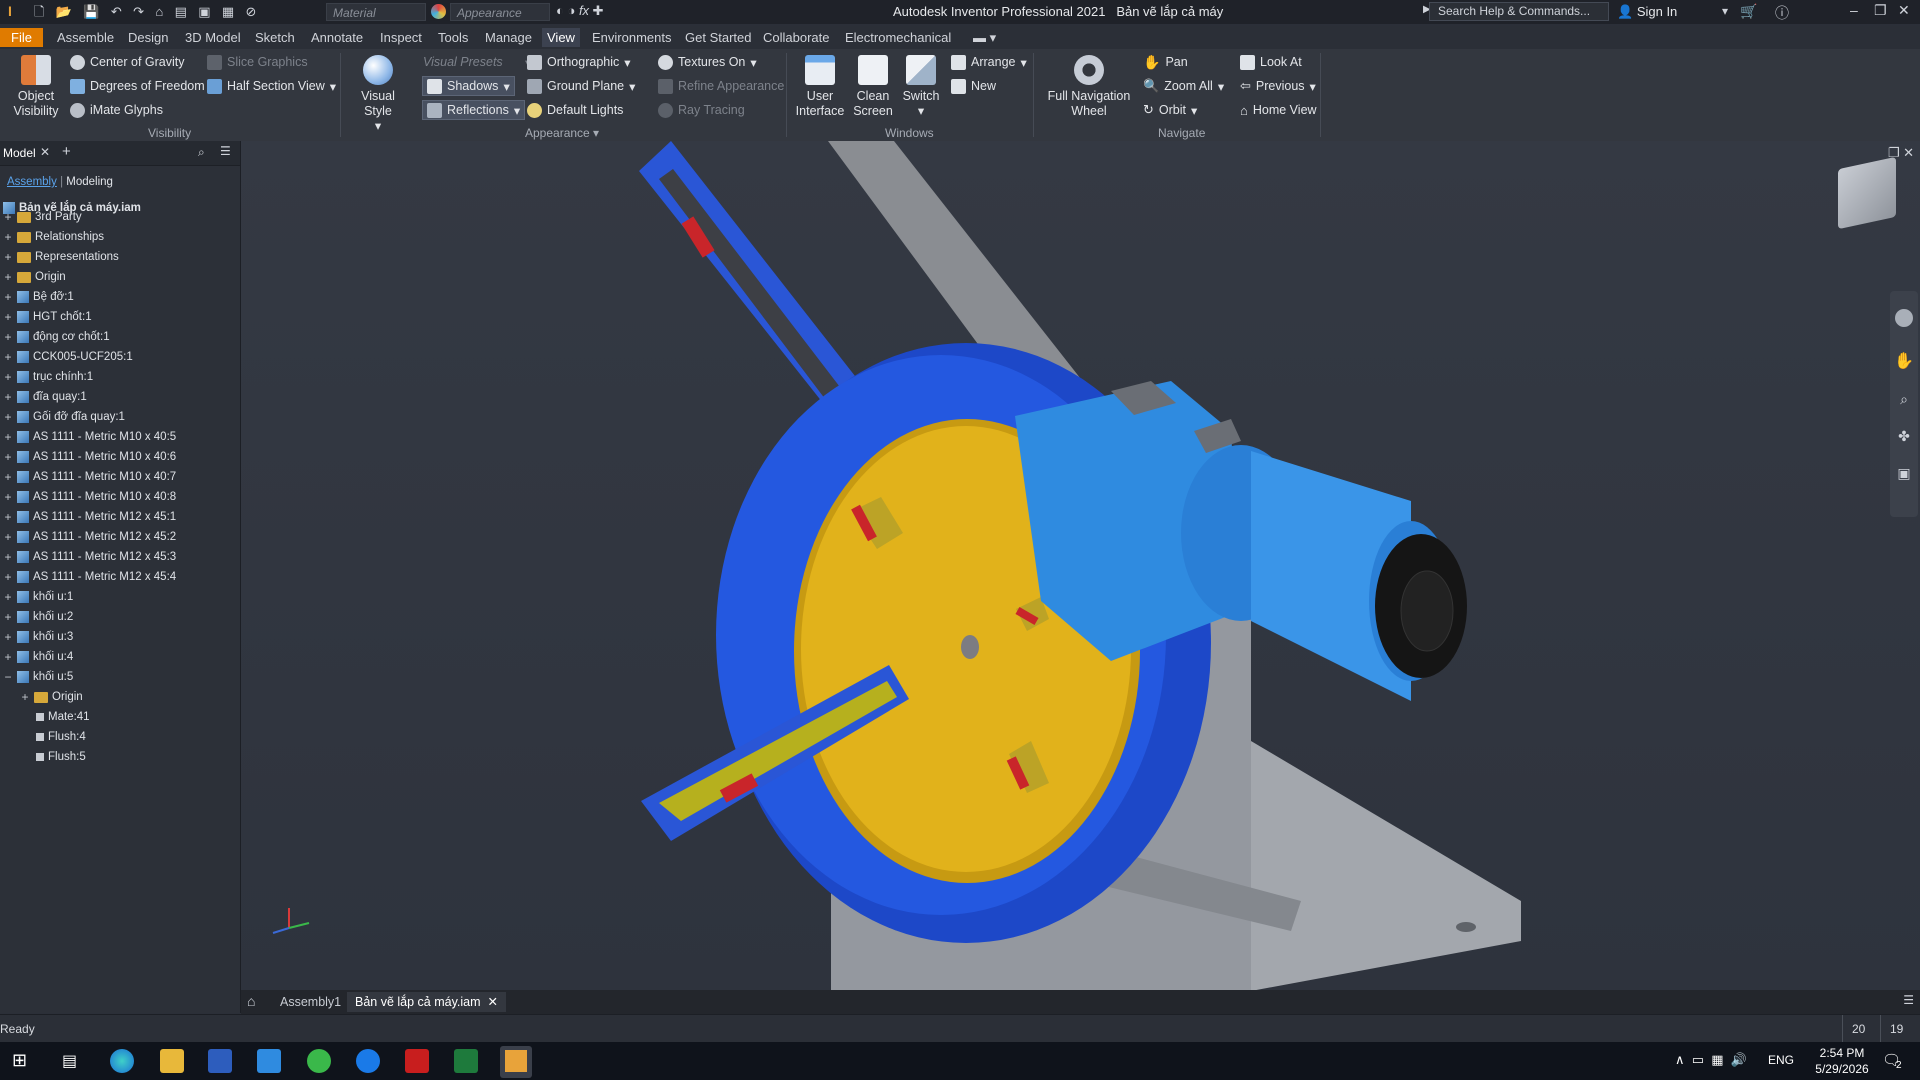  Describe the element at coordinates (319, 1061) in the screenshot. I see `app-icon` at that location.